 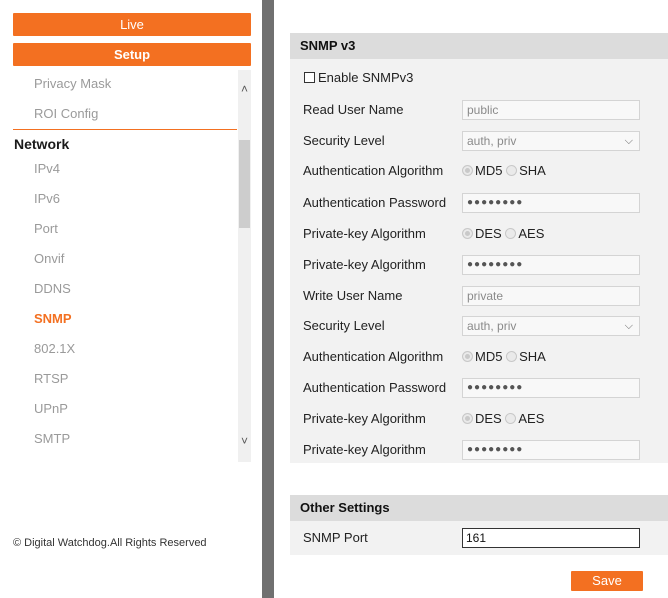 I want to click on panel-title: Other Settings, so click(x=479, y=508).